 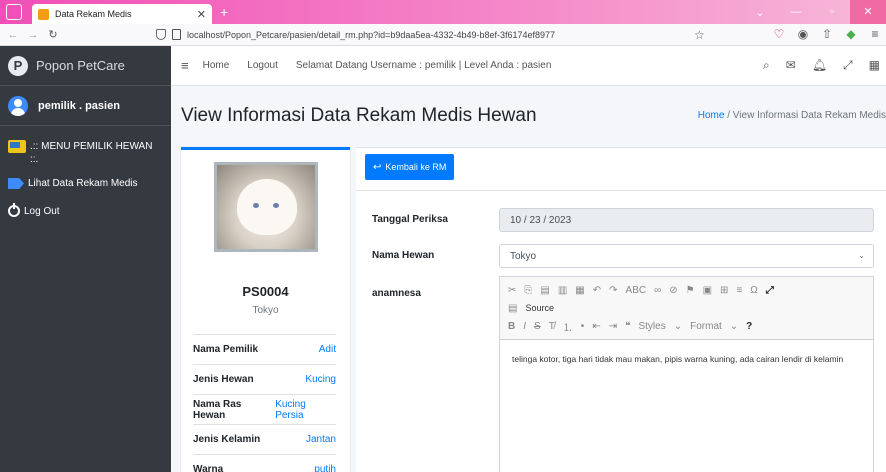 I want to click on nav-logout-link: Logout, so click(x=262, y=65).